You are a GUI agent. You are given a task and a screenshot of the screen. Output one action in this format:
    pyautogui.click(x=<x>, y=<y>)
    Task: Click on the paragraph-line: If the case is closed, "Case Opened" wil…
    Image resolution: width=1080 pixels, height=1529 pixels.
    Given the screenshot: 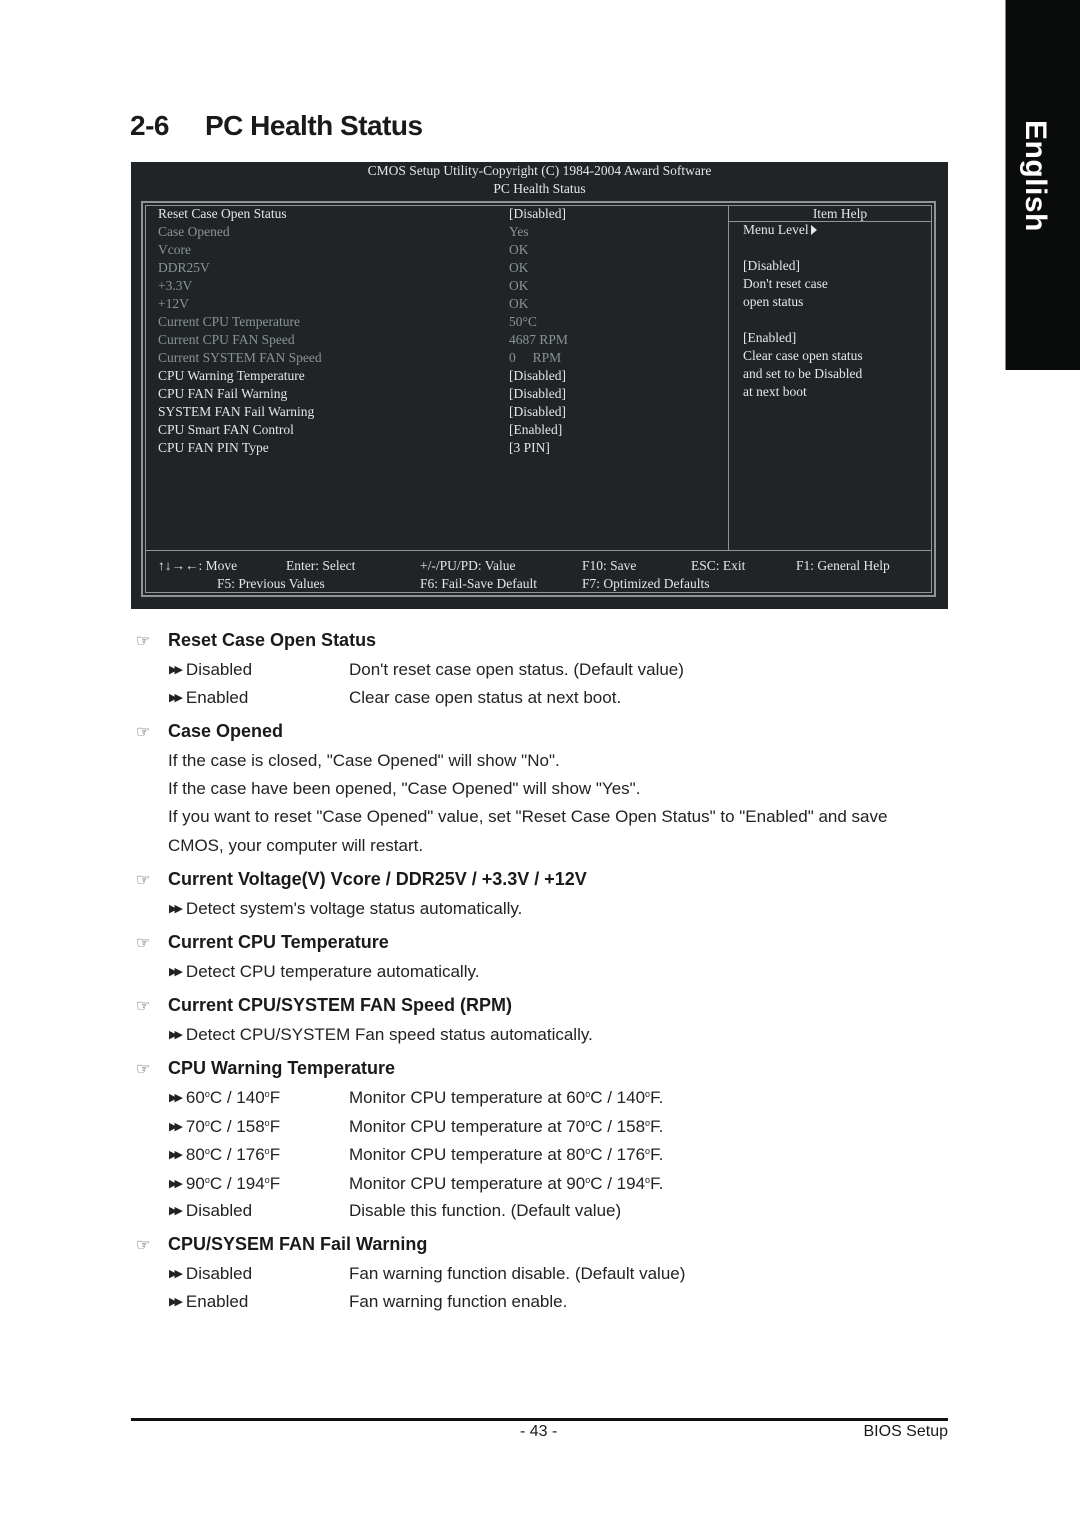 What is the action you would take?
    pyautogui.click(x=364, y=760)
    